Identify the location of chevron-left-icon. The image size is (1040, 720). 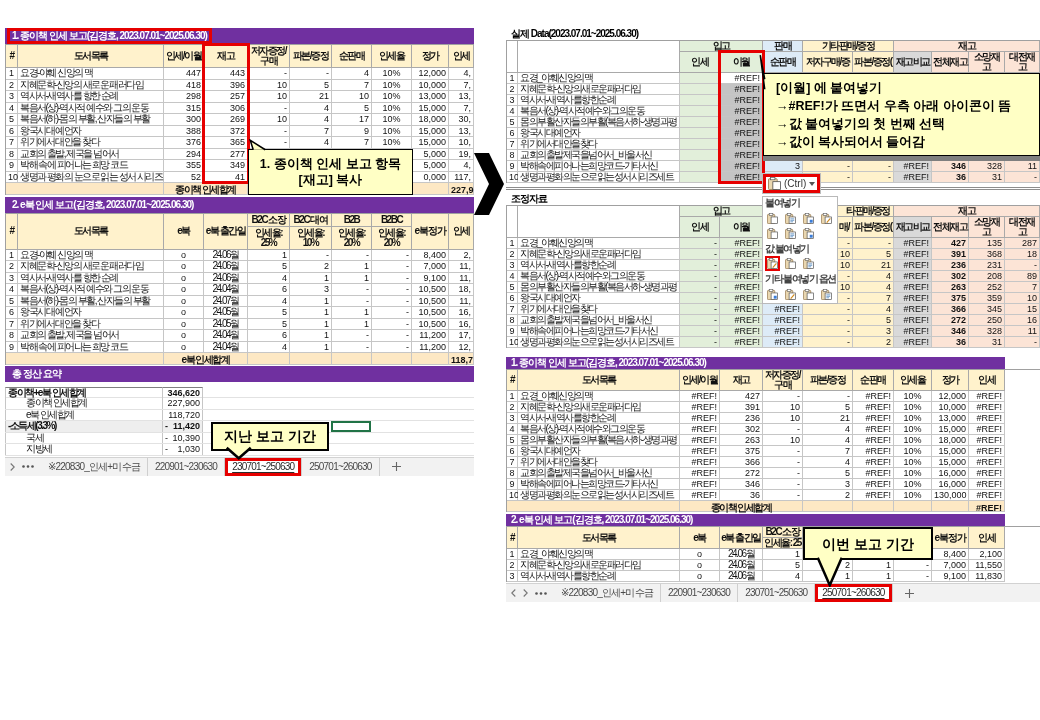
(513, 593).